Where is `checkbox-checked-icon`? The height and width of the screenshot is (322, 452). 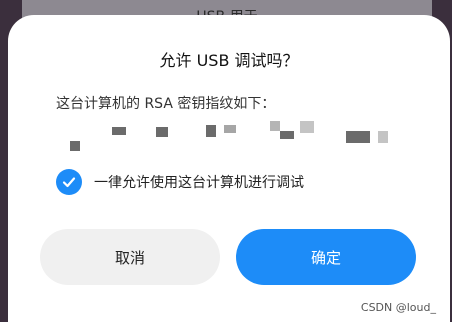 checkbox-checked-icon is located at coordinates (69, 182).